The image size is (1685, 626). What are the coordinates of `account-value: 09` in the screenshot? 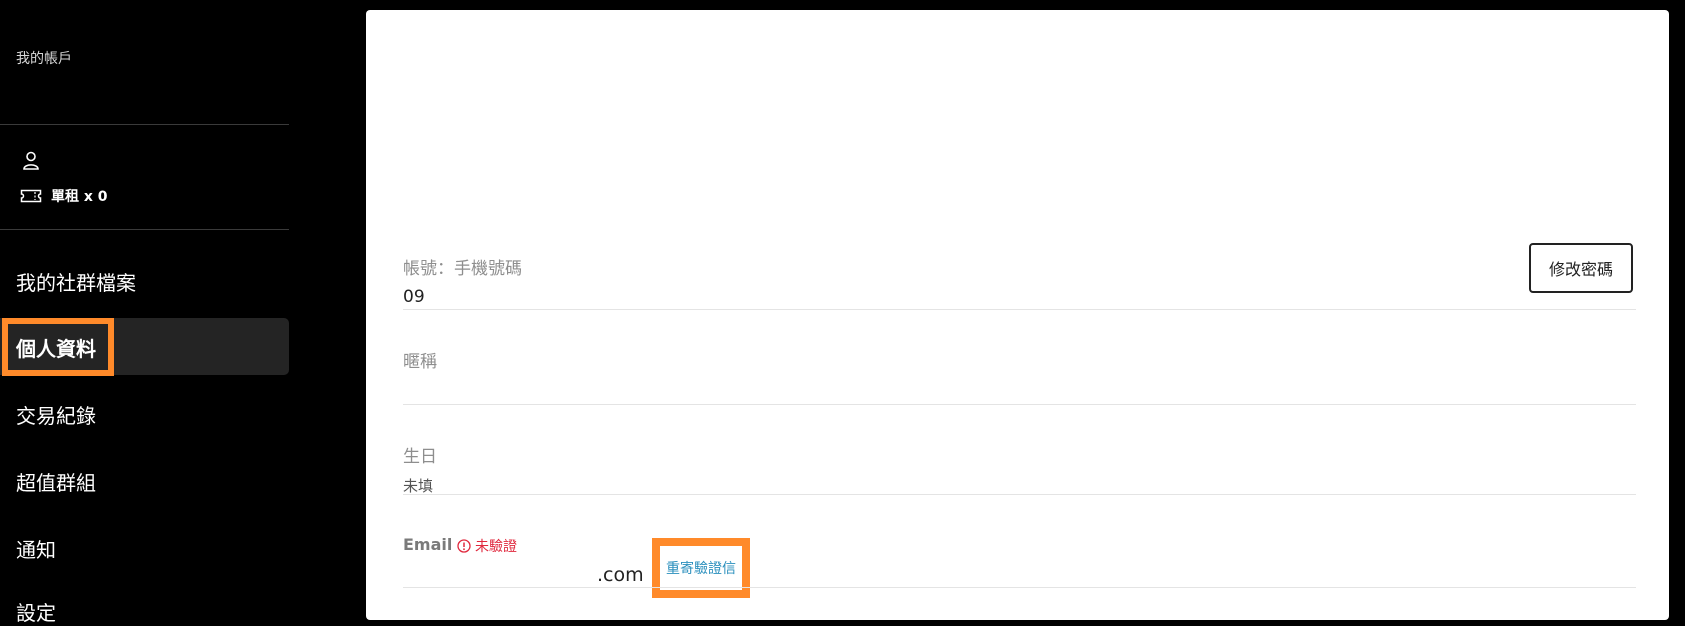 It's located at (414, 297).